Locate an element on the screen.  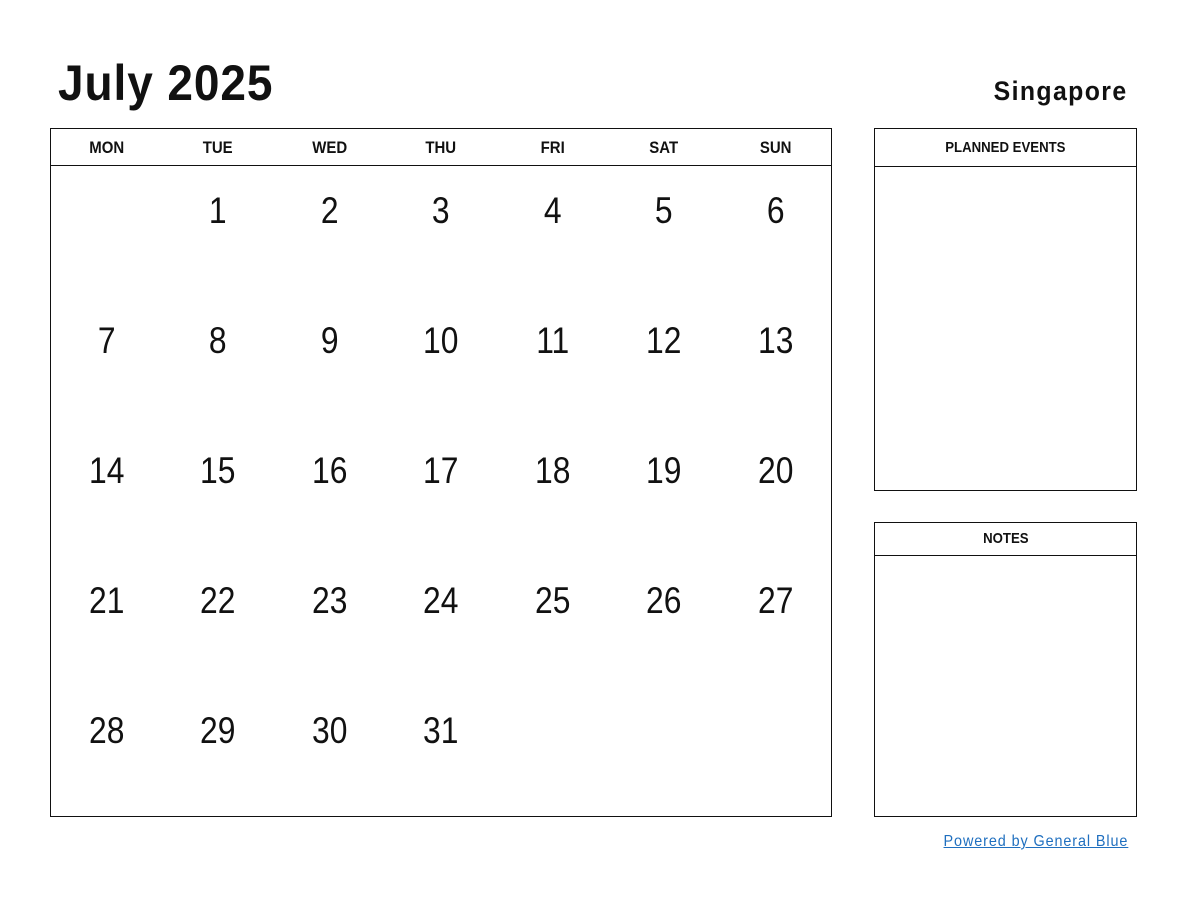
day-cell: 4 is located at coordinates (552, 231).